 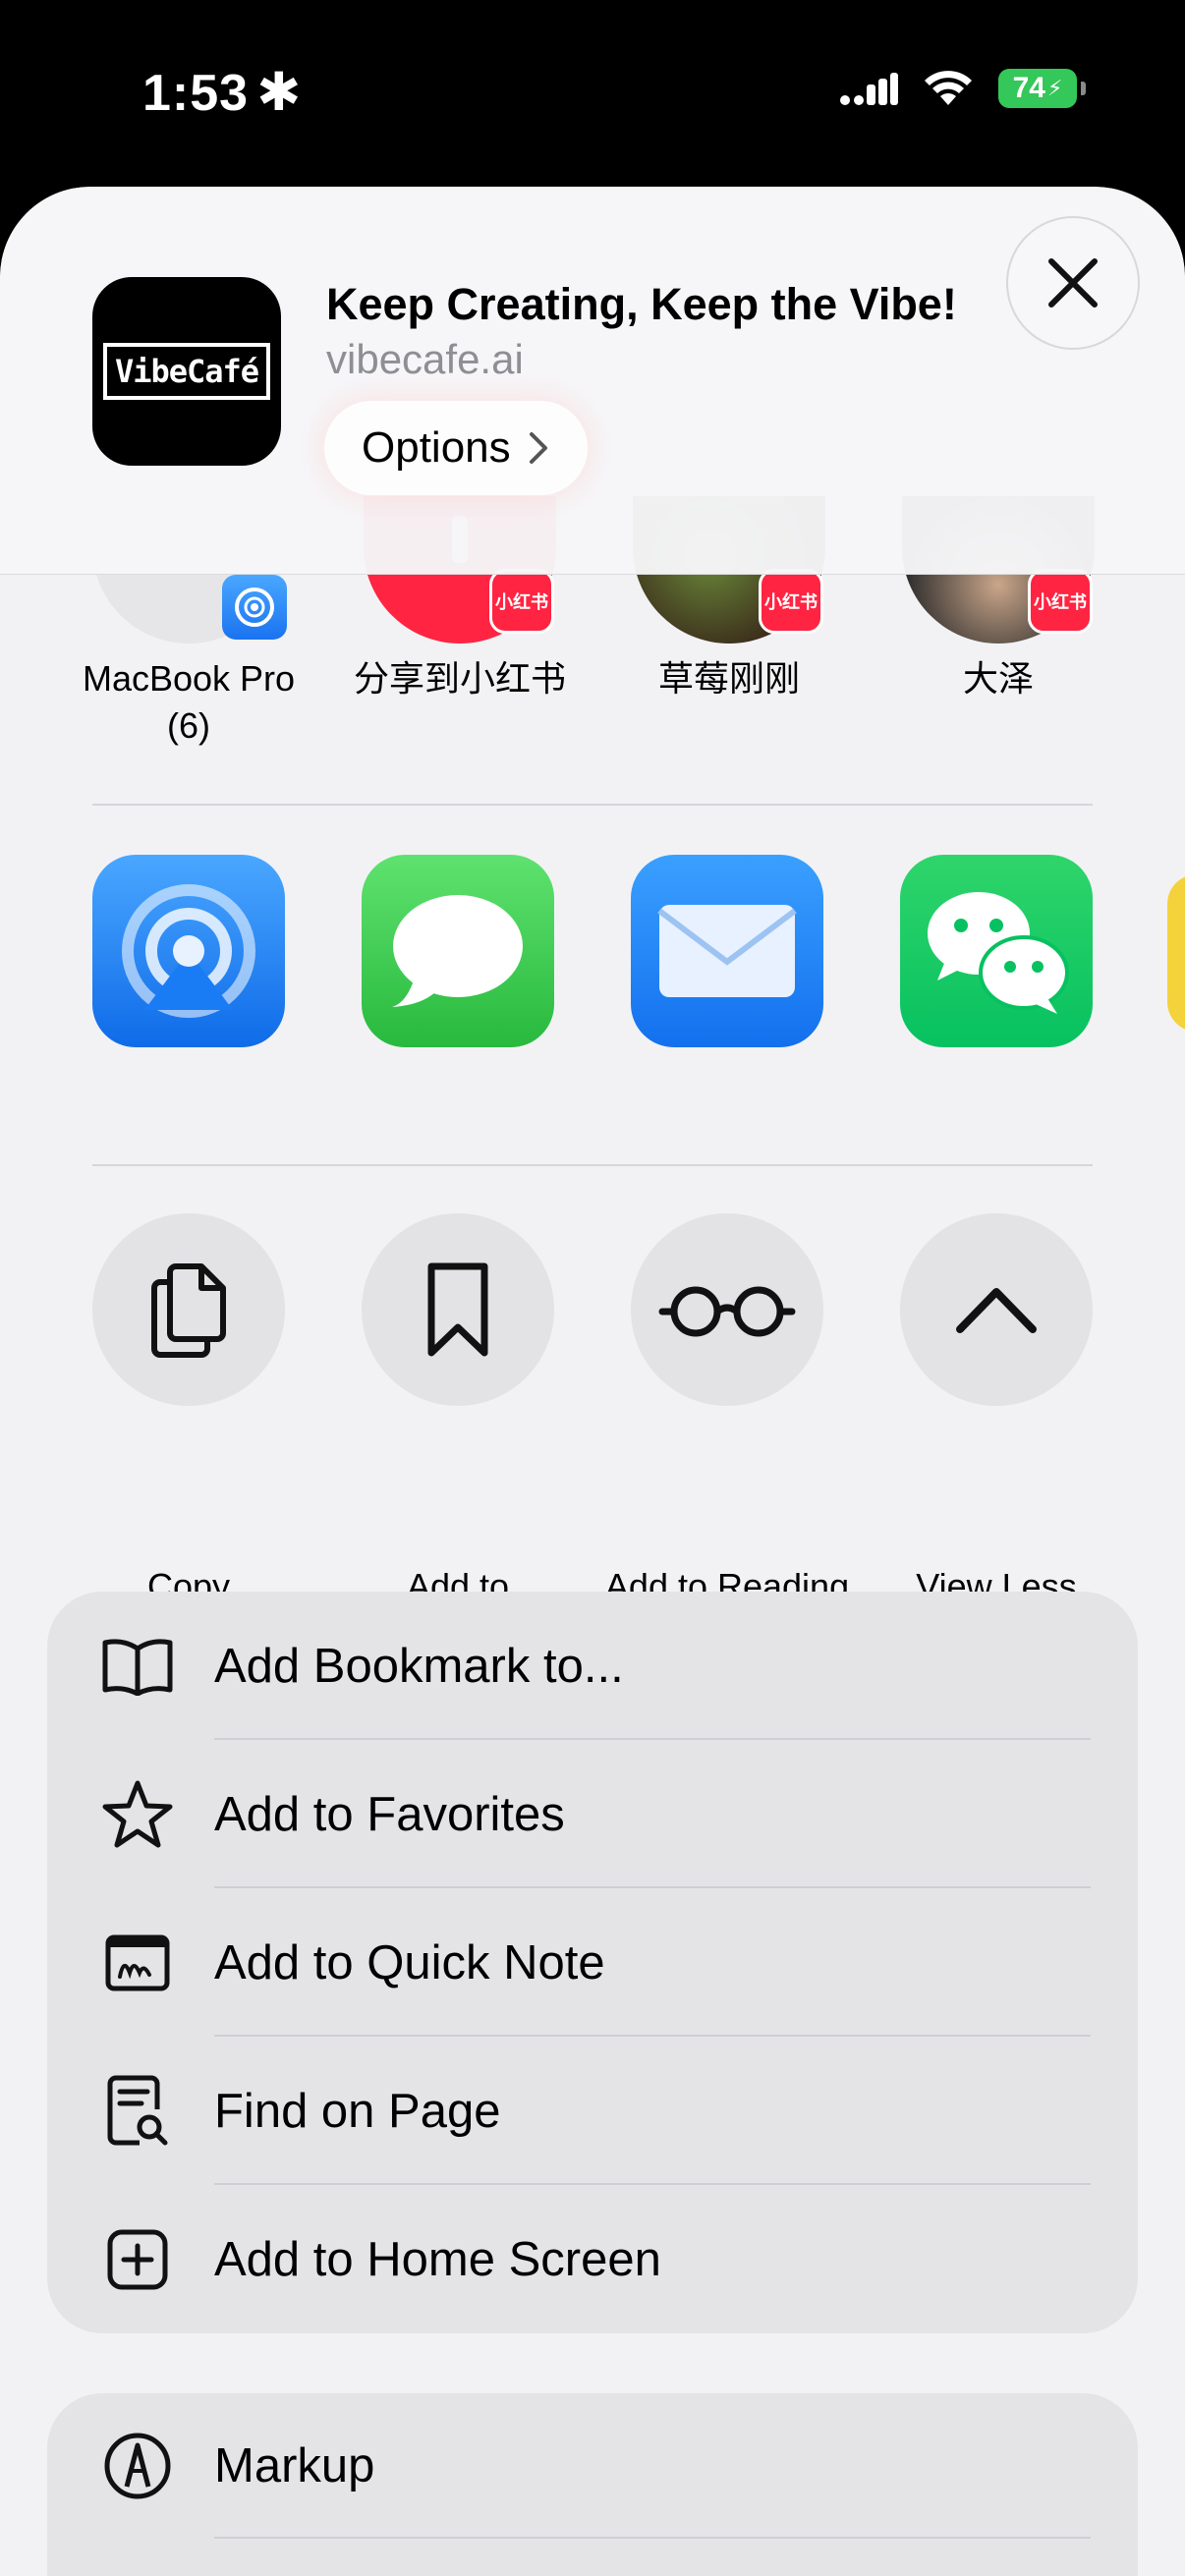 I want to click on row-label: Markup, so click(x=294, y=2465).